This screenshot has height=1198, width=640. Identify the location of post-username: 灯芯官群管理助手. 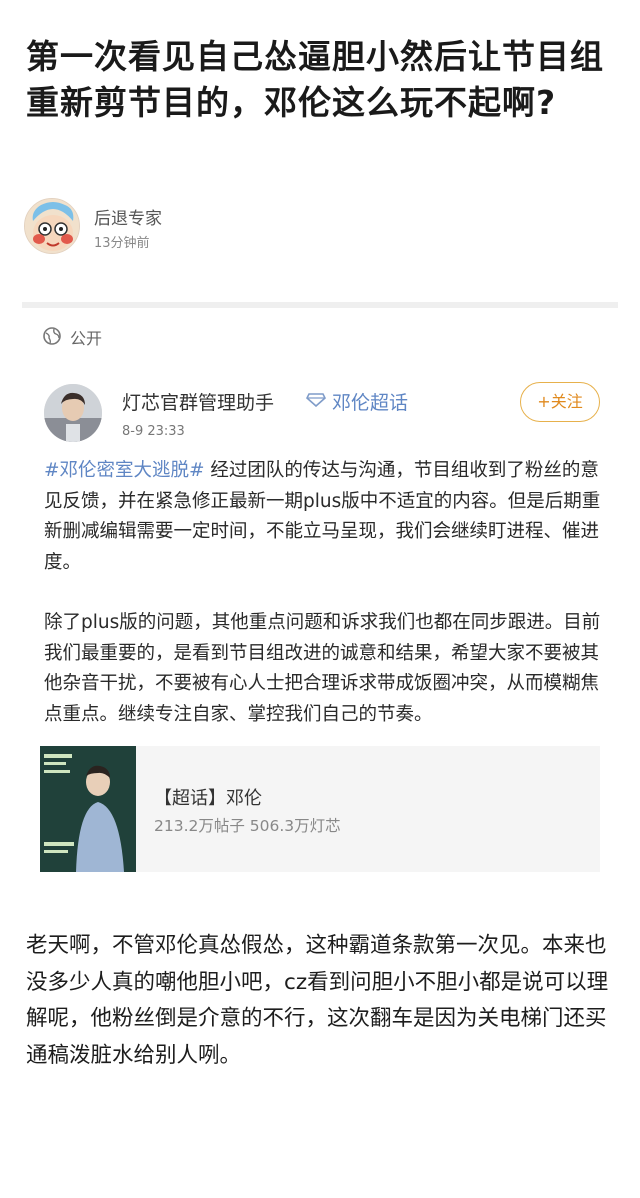
(198, 401).